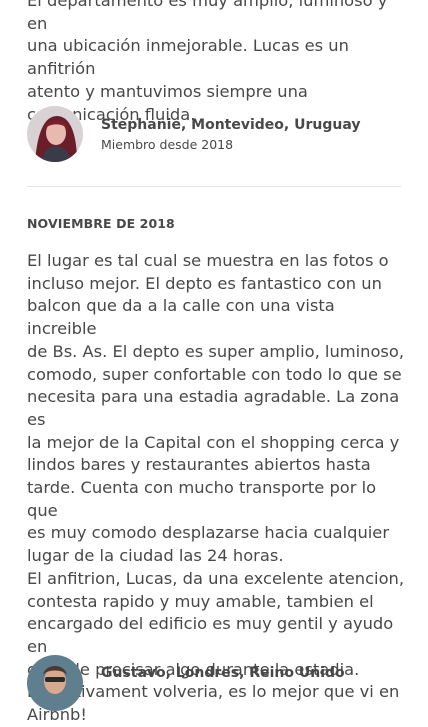  Describe the element at coordinates (214, 186) in the screenshot. I see `divider` at that location.